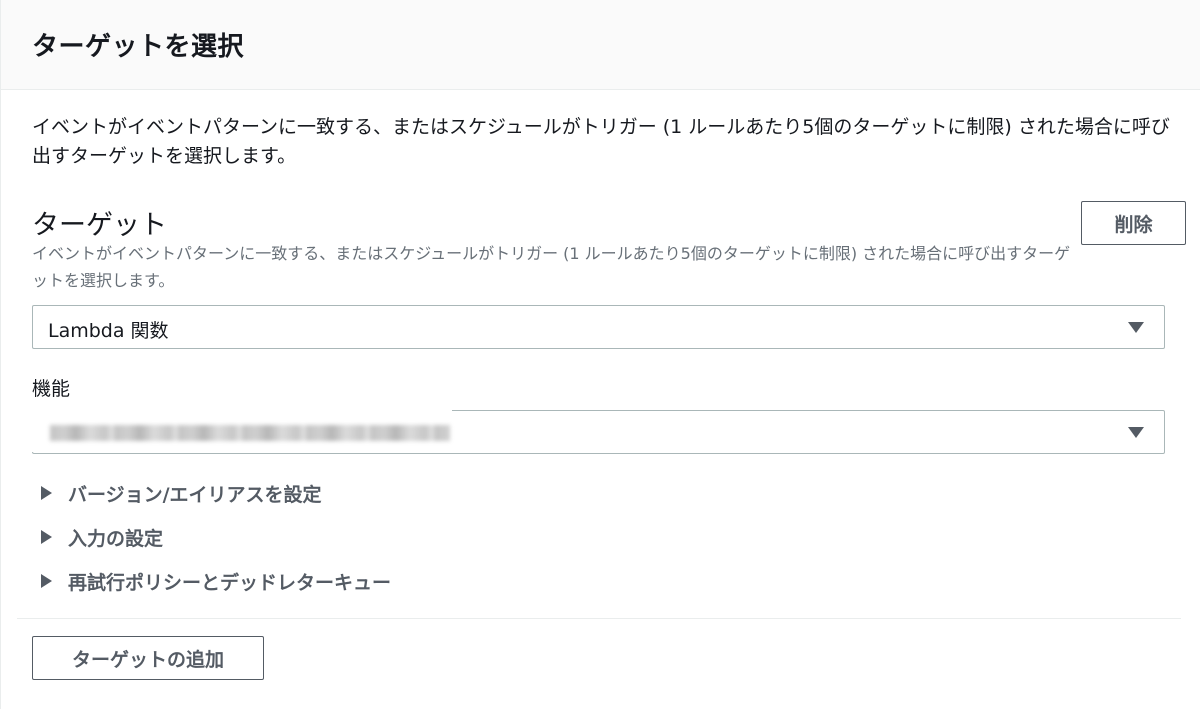 The height and width of the screenshot is (709, 1200). I want to click on divider, so click(599, 618).